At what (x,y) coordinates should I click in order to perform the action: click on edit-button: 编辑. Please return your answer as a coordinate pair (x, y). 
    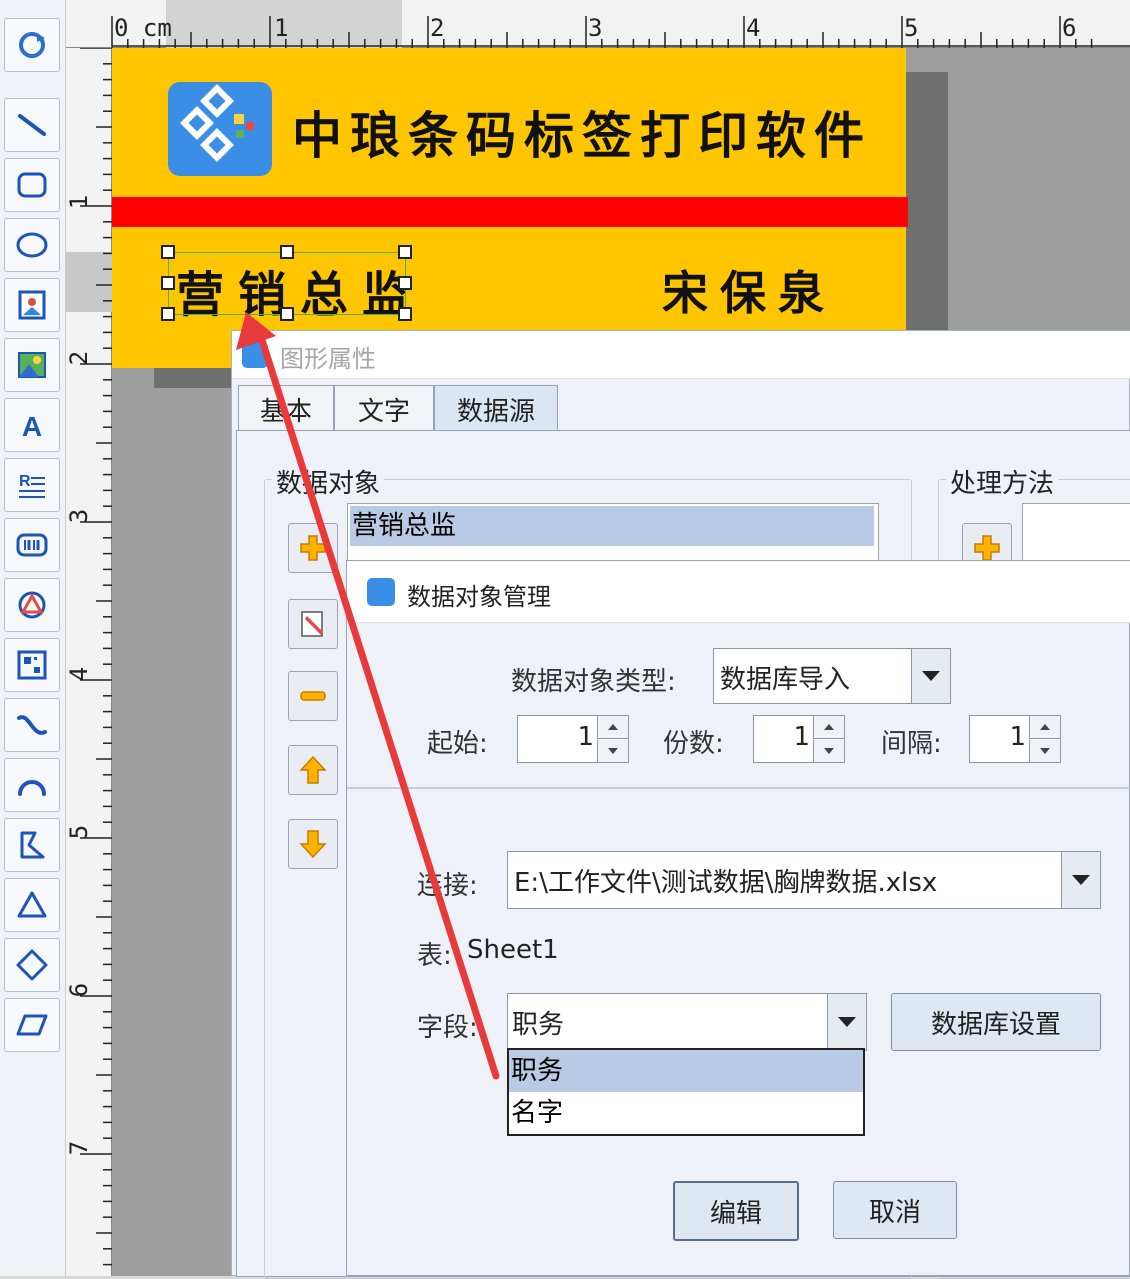
    Looking at the image, I should click on (736, 1211).